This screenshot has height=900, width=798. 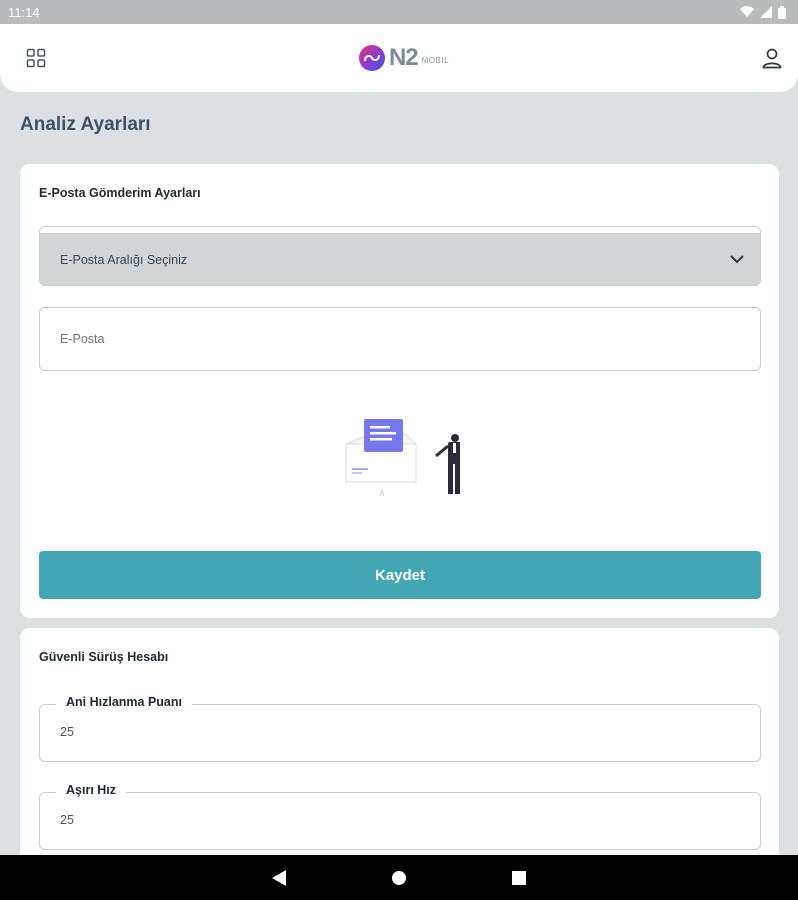 What do you see at coordinates (85, 124) in the screenshot?
I see `page-title: Analiz Ayarları` at bounding box center [85, 124].